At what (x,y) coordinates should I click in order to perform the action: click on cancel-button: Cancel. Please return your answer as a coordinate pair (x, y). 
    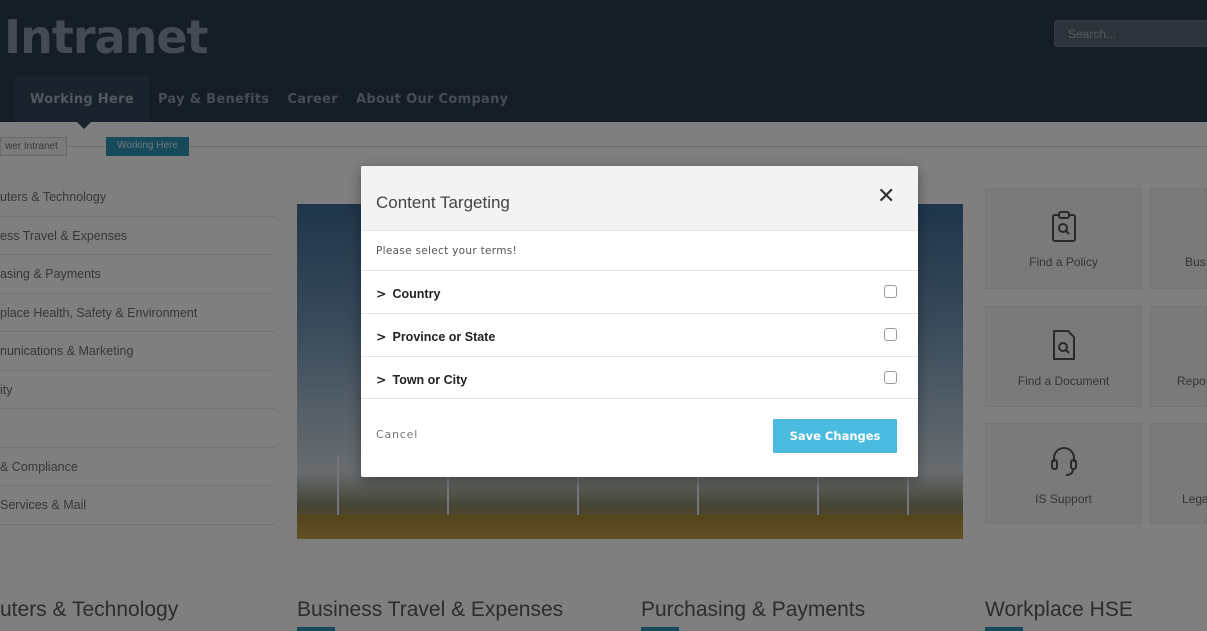
    Looking at the image, I should click on (397, 434).